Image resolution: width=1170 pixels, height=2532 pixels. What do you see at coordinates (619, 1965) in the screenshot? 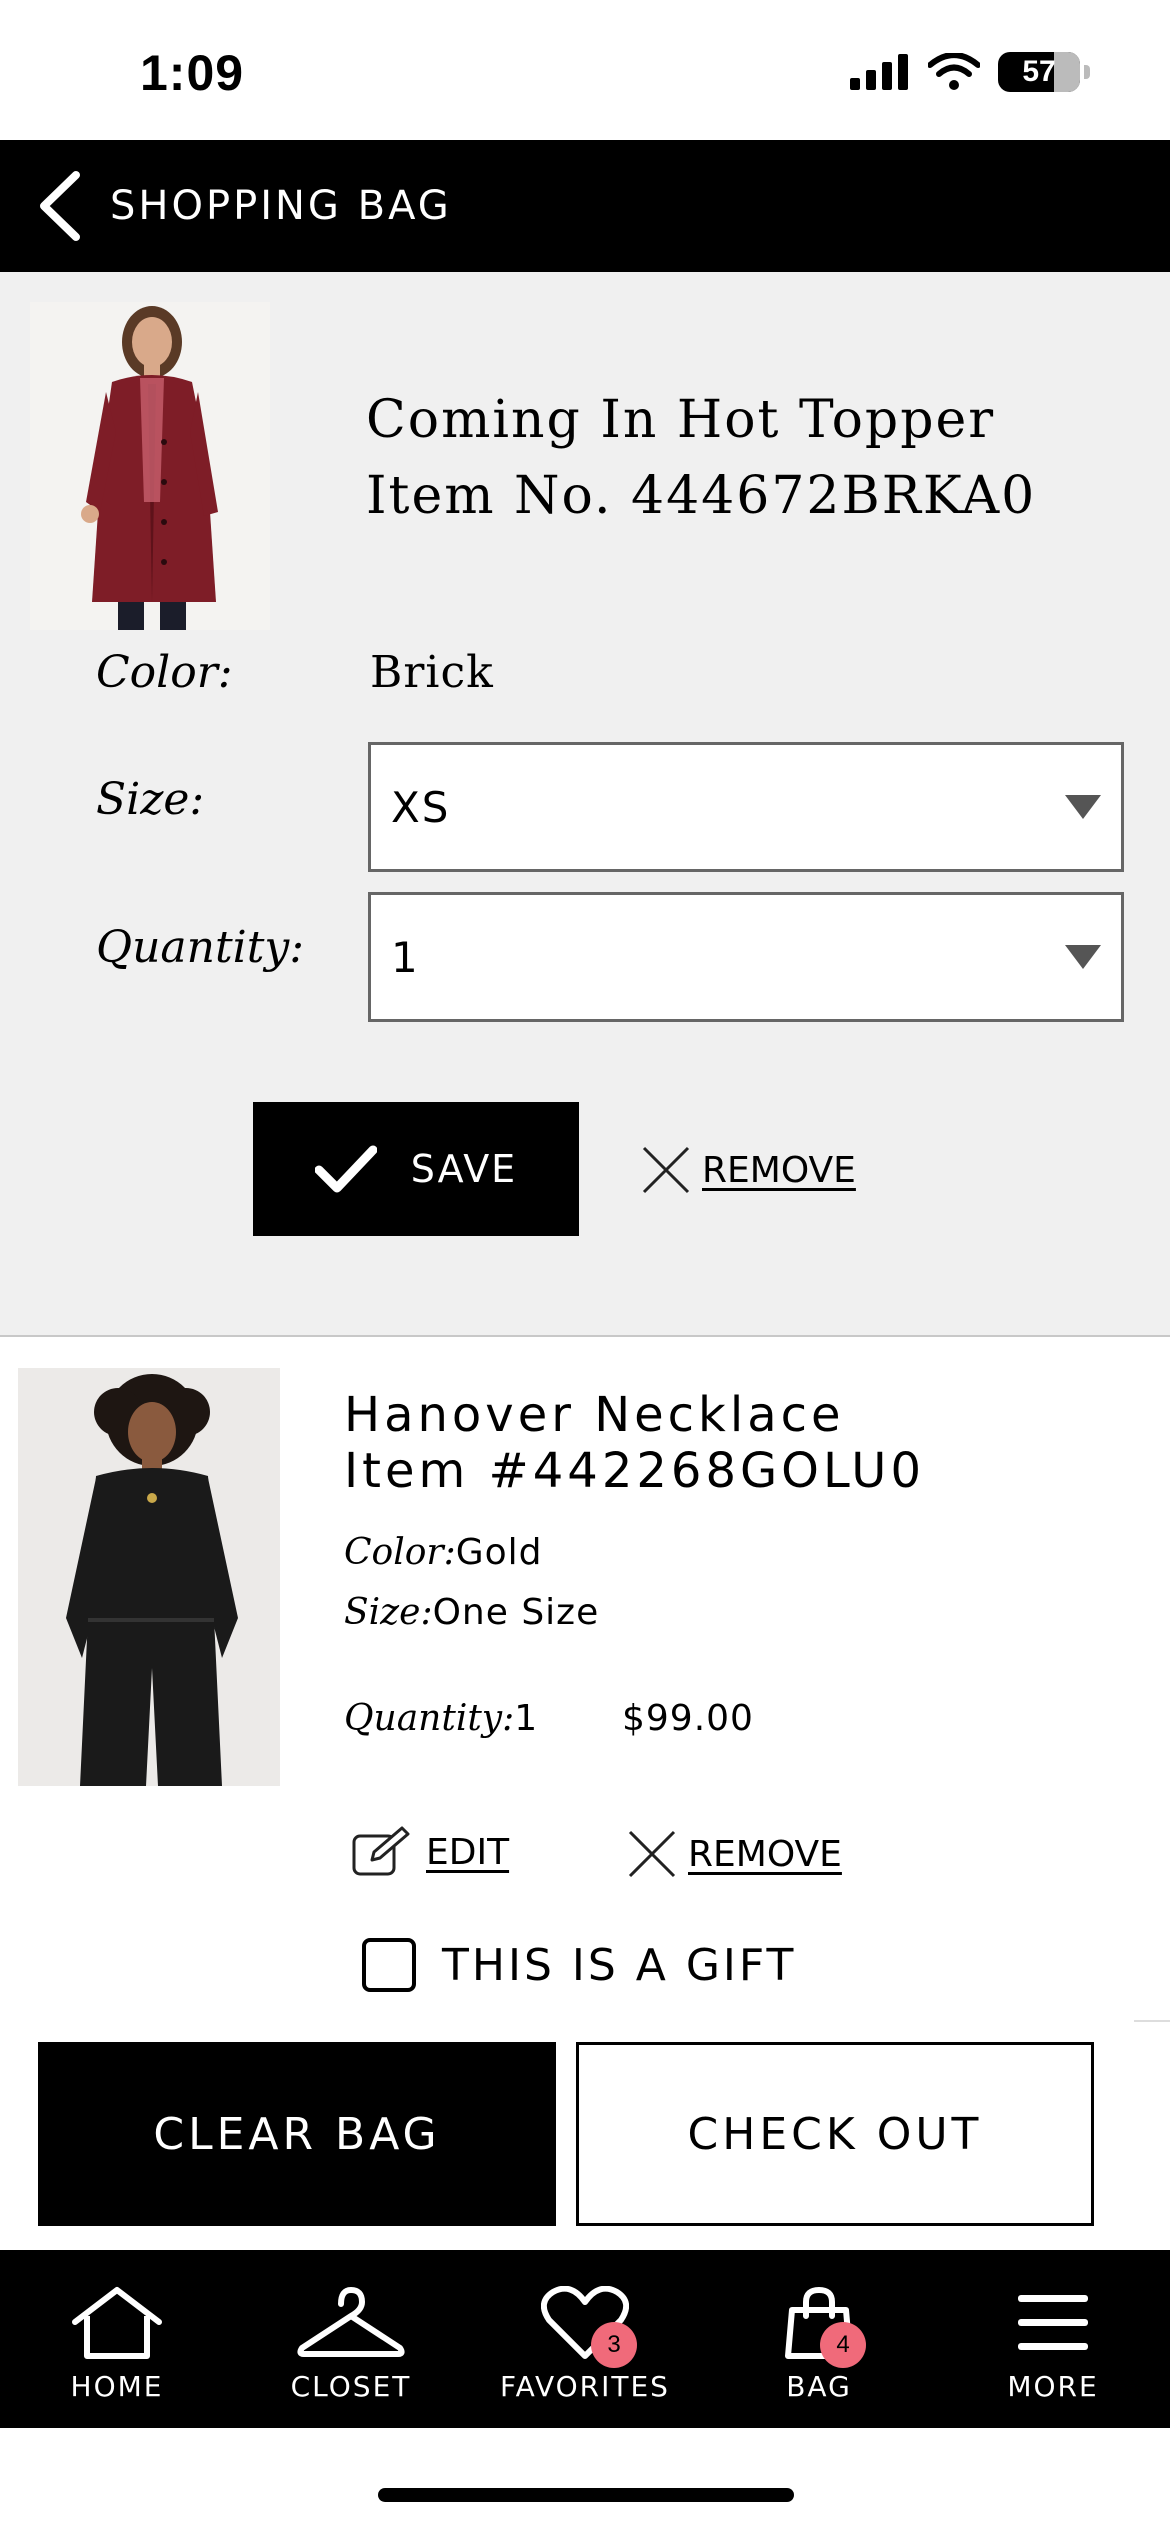
I see `gift-label: THIS IS A GIFT` at bounding box center [619, 1965].